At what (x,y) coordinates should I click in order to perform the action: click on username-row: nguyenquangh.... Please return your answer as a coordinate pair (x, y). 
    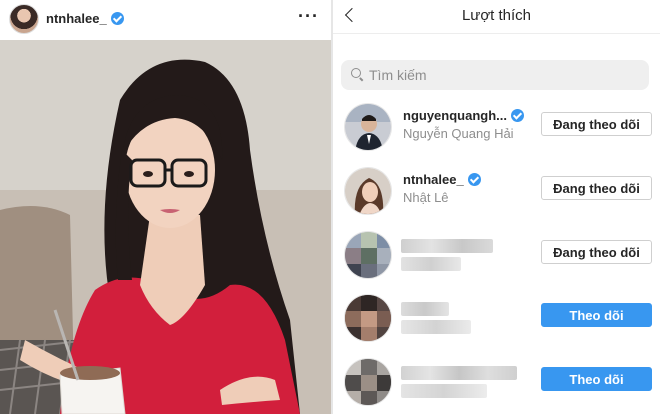
    Looking at the image, I should click on (463, 115).